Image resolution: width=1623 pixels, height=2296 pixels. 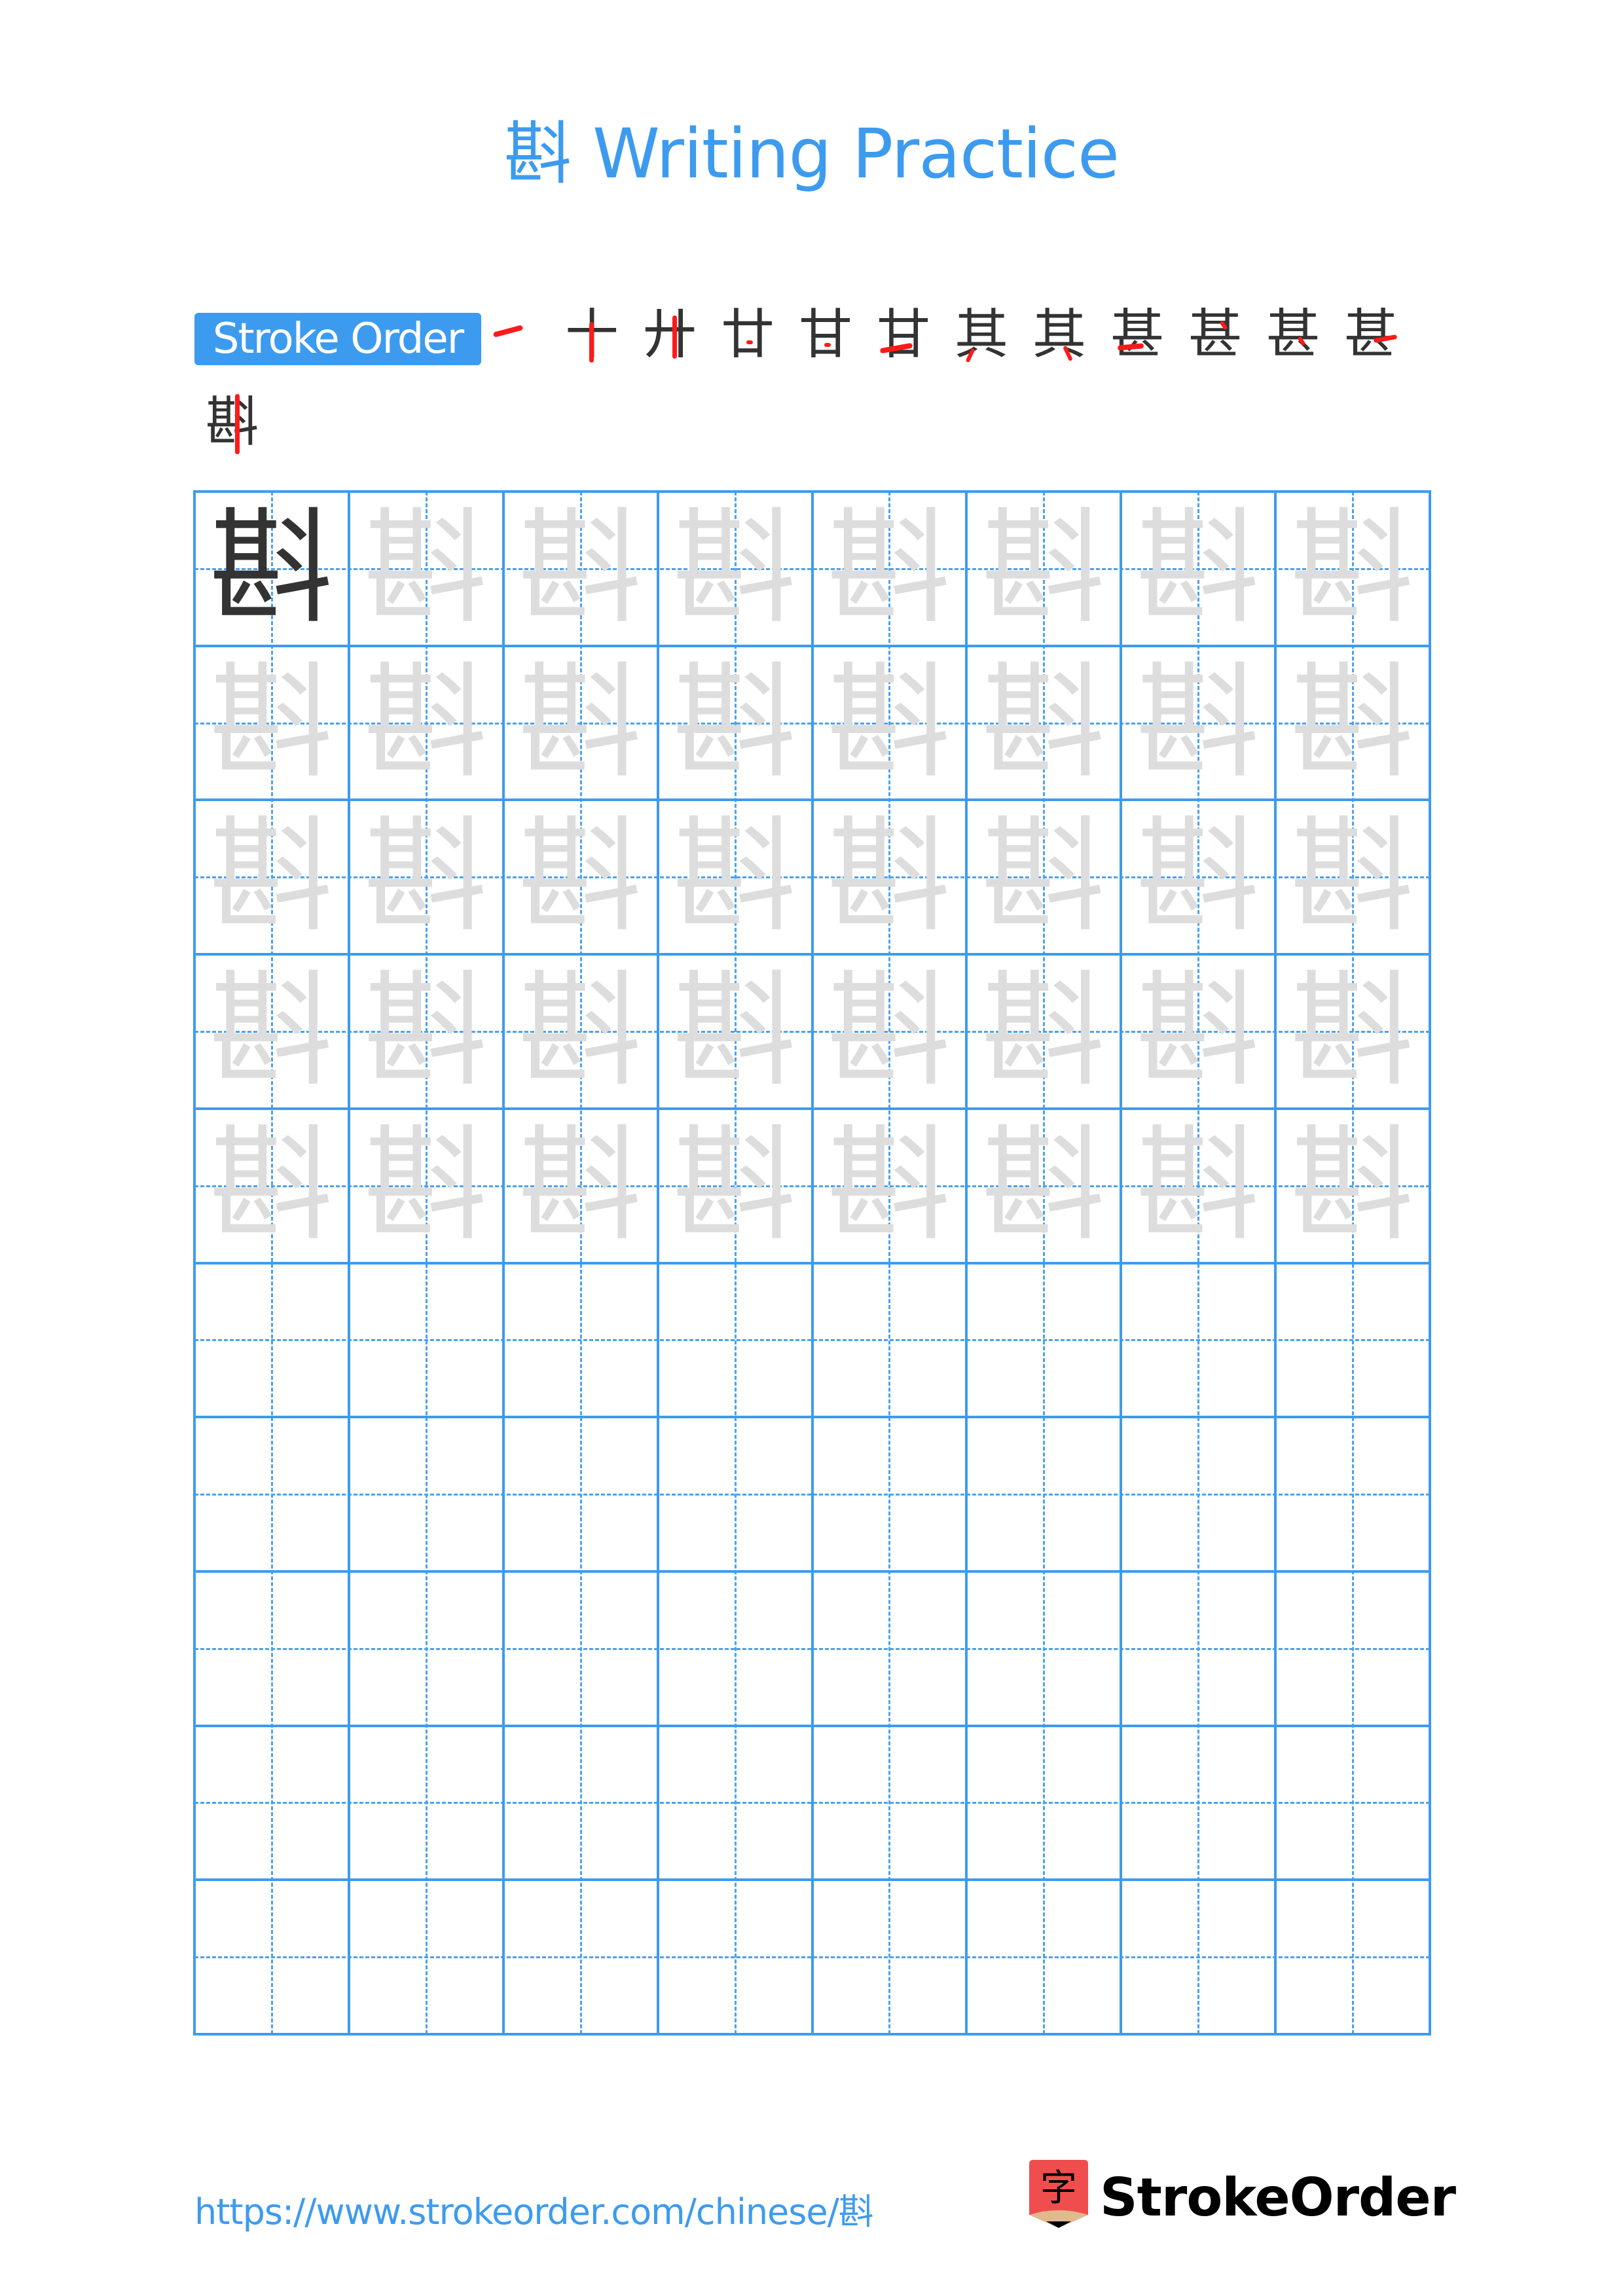 I want to click on stroke-step-3: 廾, so click(x=669, y=335).